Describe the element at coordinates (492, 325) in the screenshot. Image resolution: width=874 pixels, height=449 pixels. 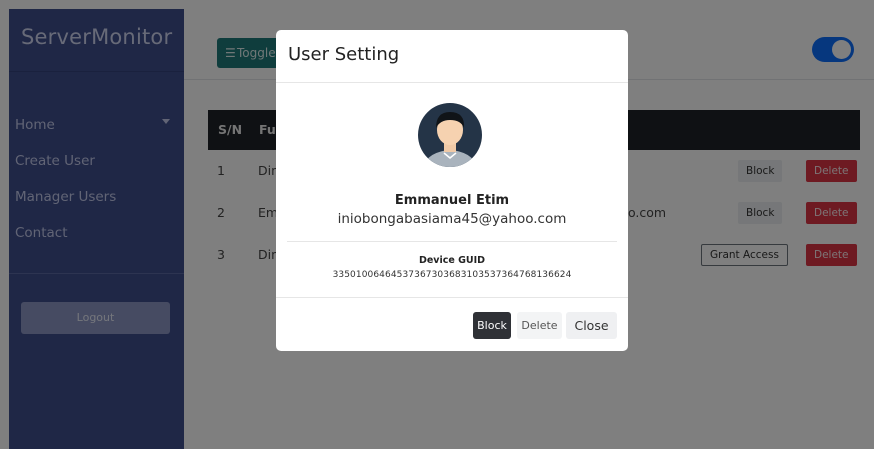
I see `block-user-button: Block` at that location.